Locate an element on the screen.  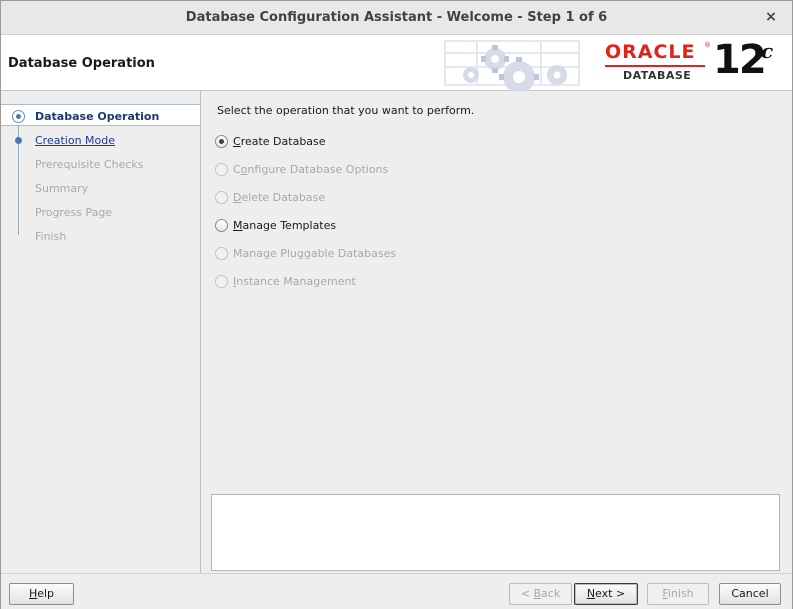
oracle-wordmark: ORACLE is located at coordinates (650, 52).